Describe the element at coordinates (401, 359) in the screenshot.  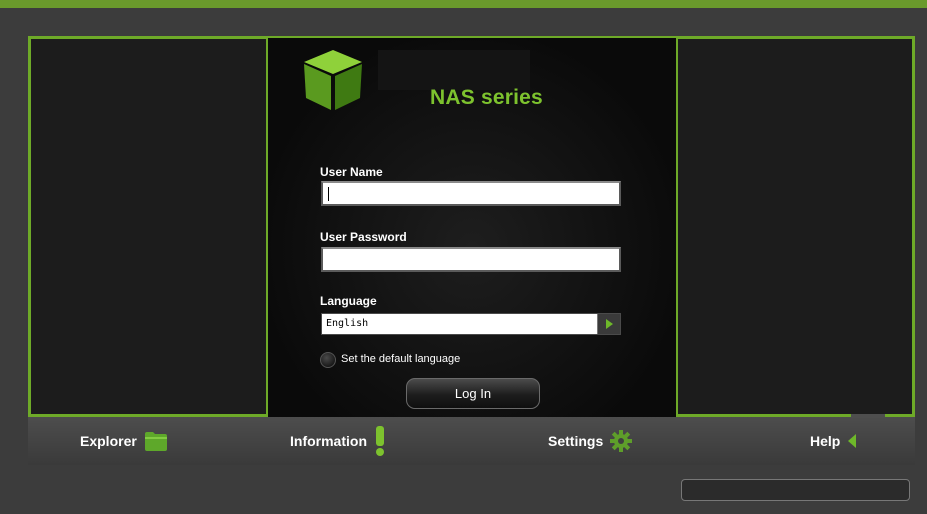
I see `default-language-label: Set the default language` at that location.